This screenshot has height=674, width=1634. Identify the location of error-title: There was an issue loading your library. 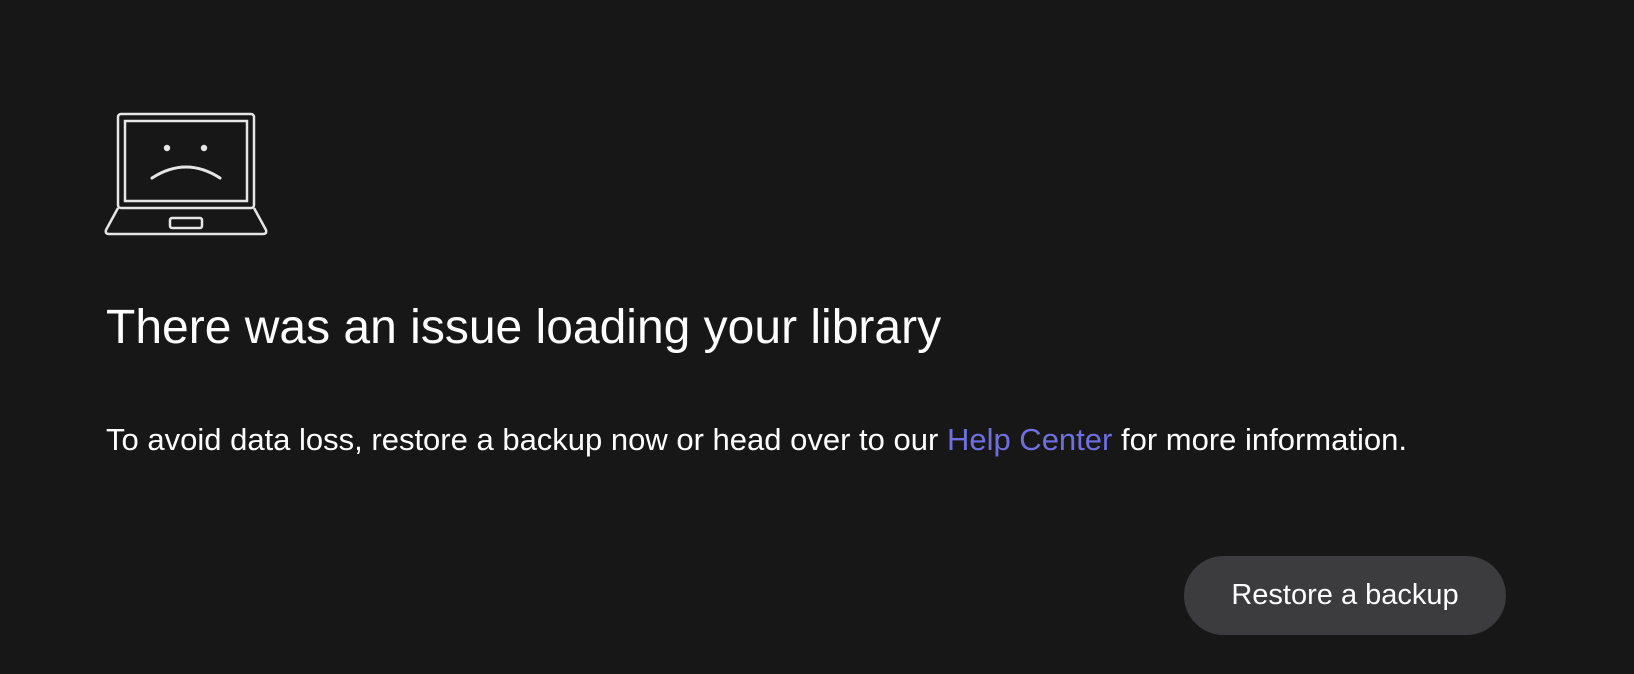
(524, 327).